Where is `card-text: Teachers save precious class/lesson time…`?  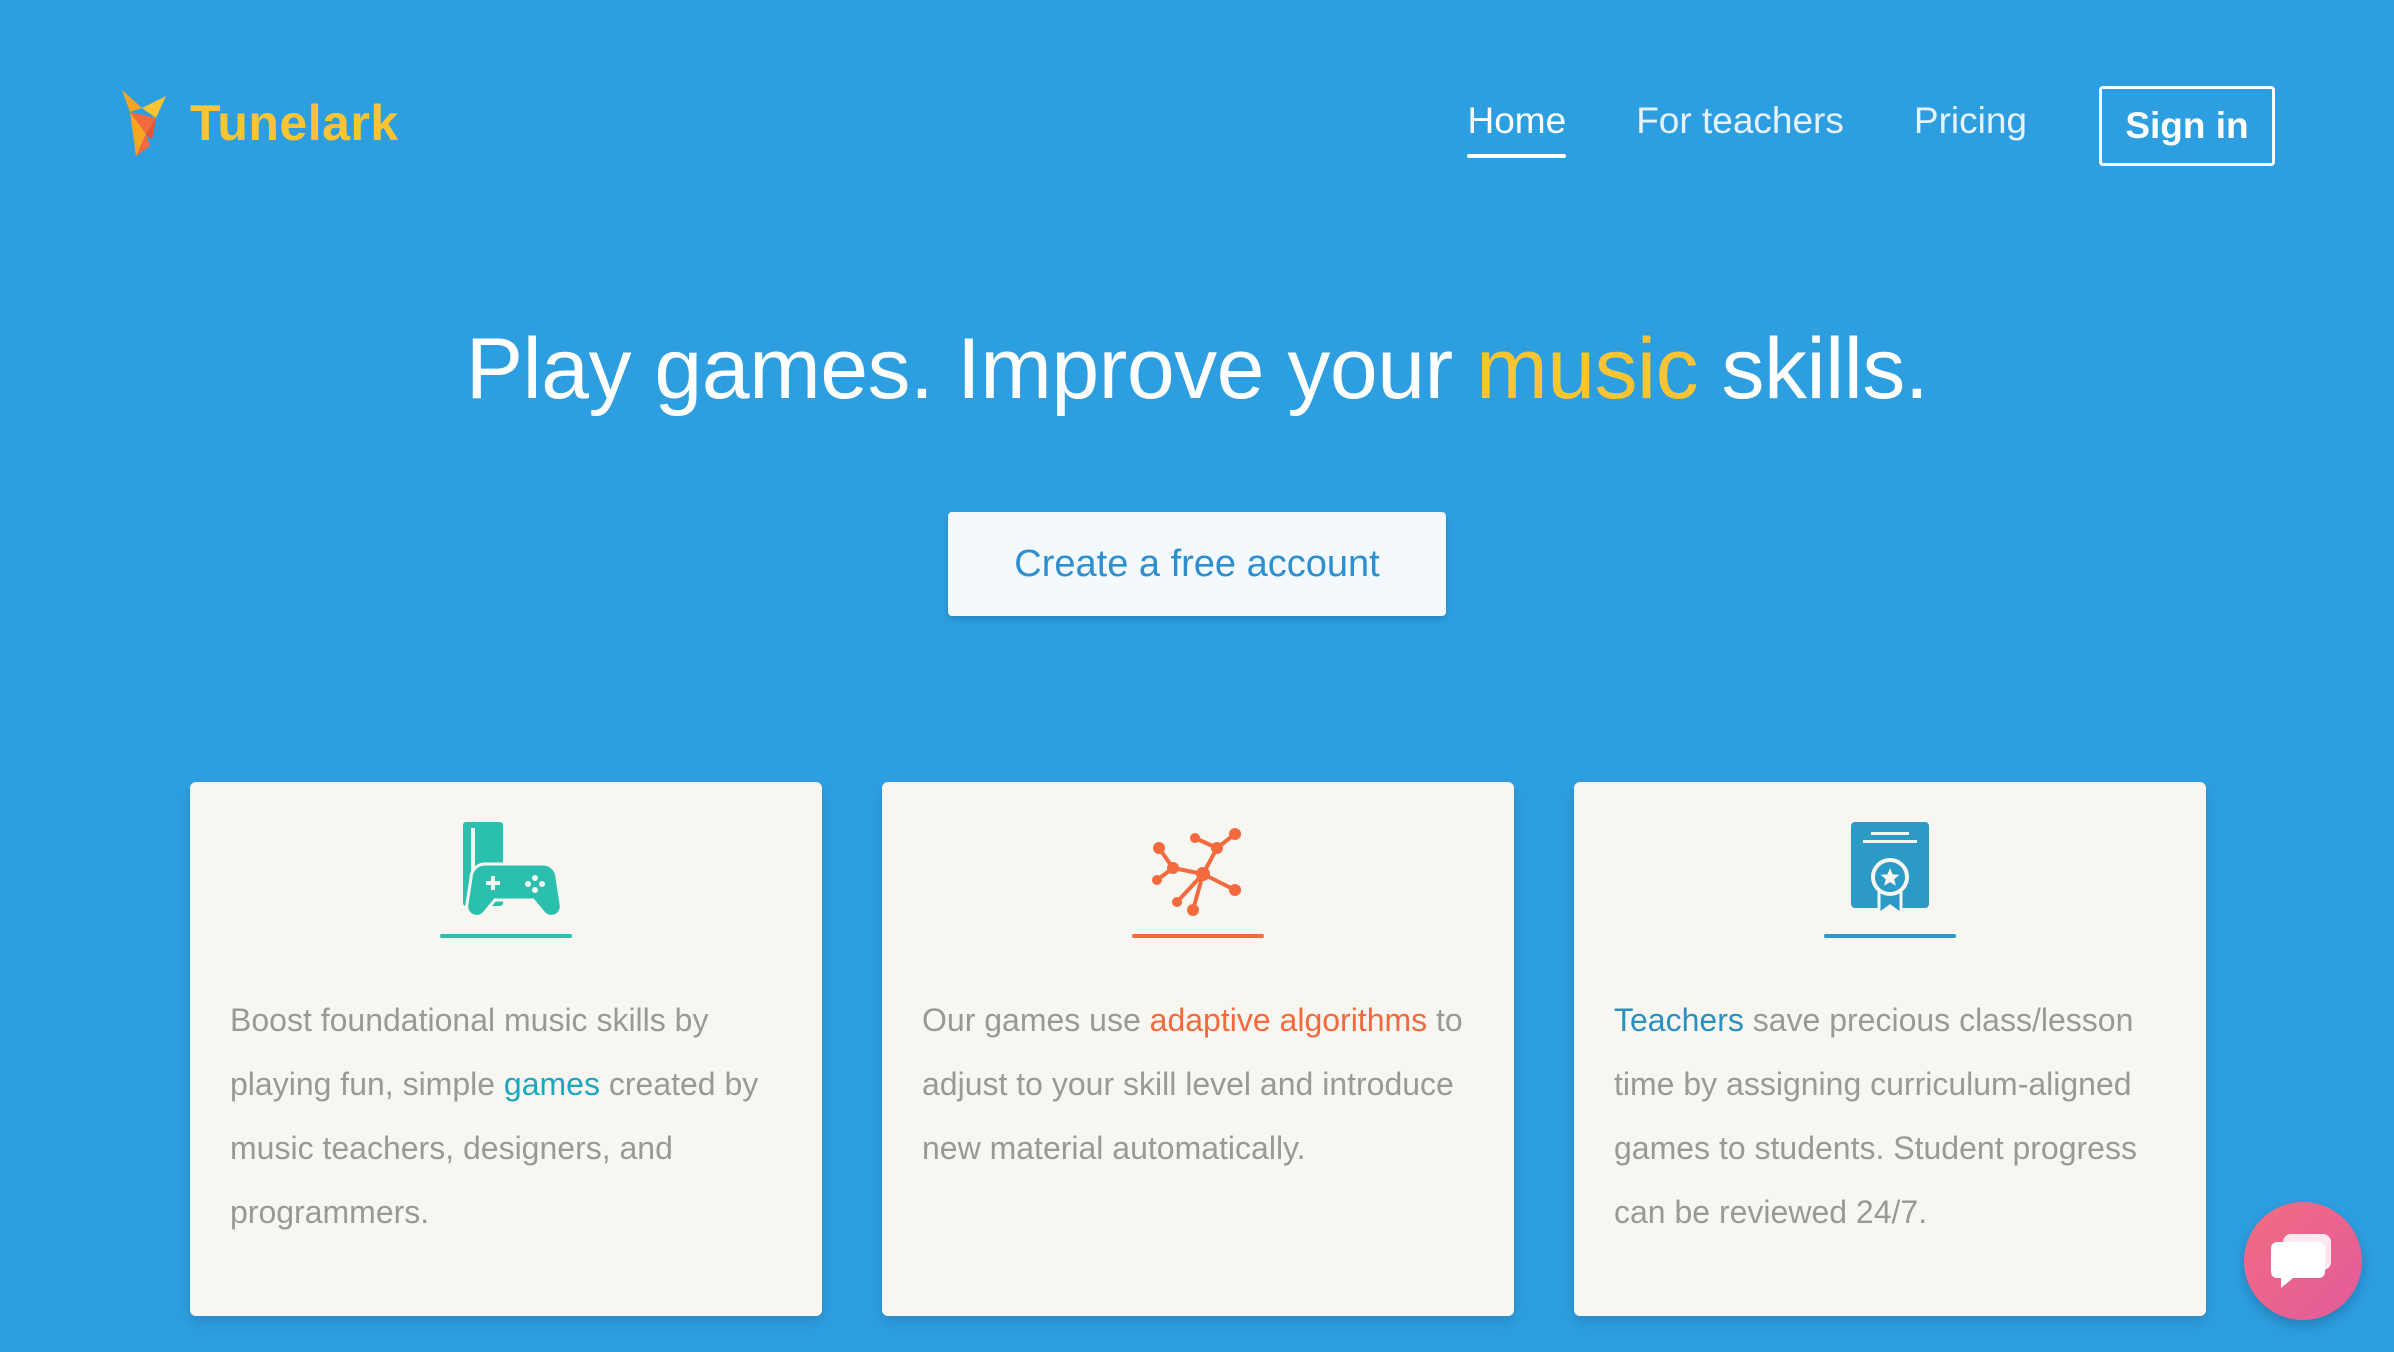
card-text: Teachers save precious class/lesson time… is located at coordinates (1890, 1116).